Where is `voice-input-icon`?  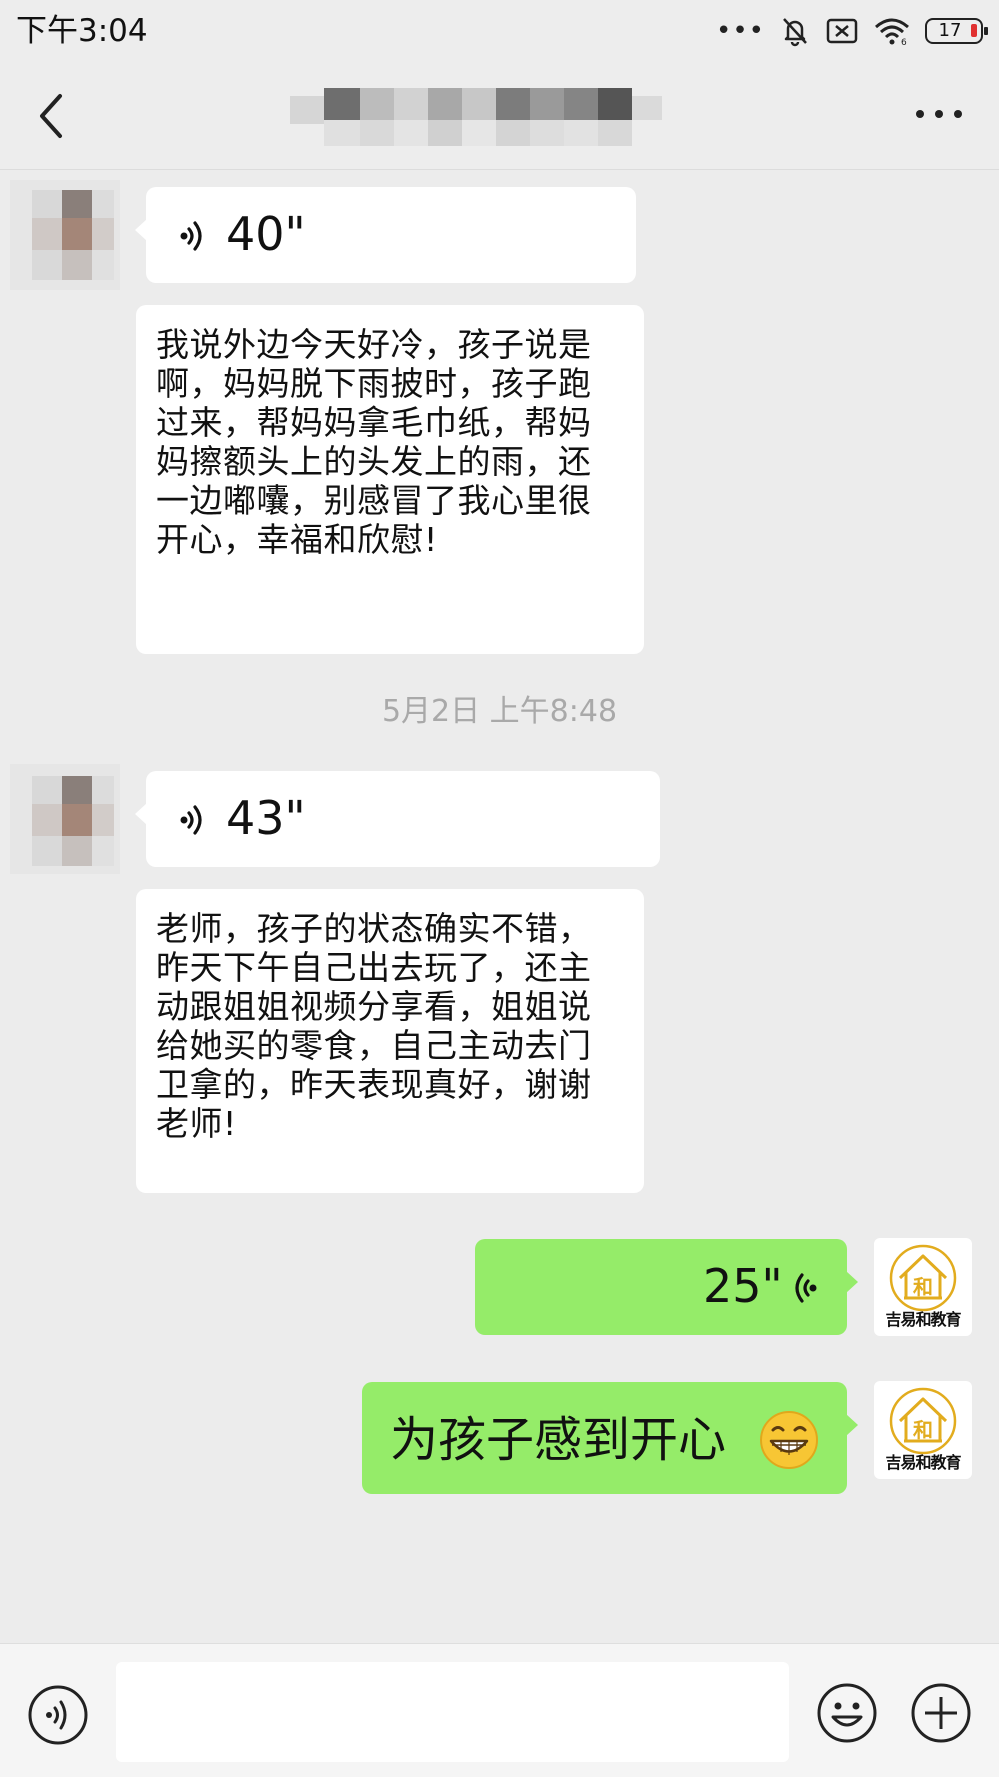 voice-input-icon is located at coordinates (58, 1715).